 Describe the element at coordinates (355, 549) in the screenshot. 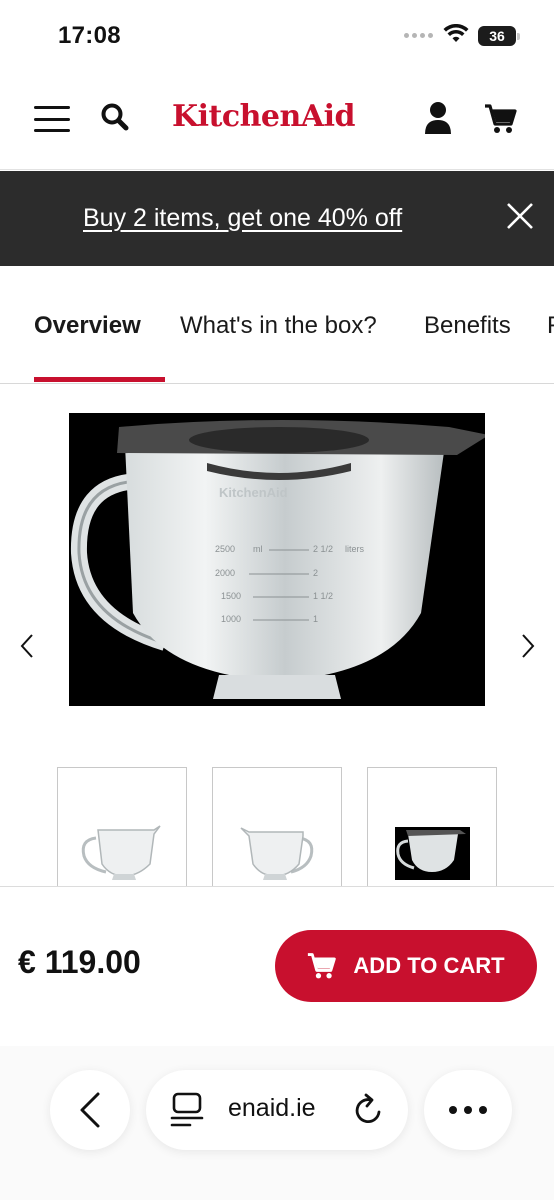

I see `svg-text: liters` at that location.